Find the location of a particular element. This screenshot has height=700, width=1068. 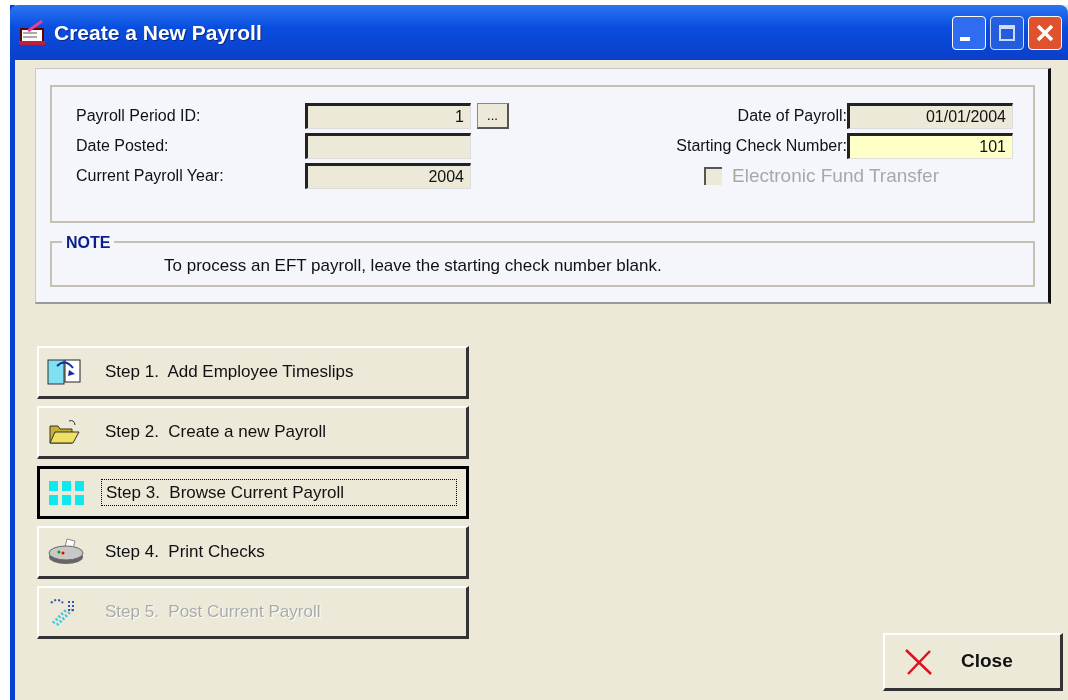

field-label: Date Posted: is located at coordinates (123, 146).